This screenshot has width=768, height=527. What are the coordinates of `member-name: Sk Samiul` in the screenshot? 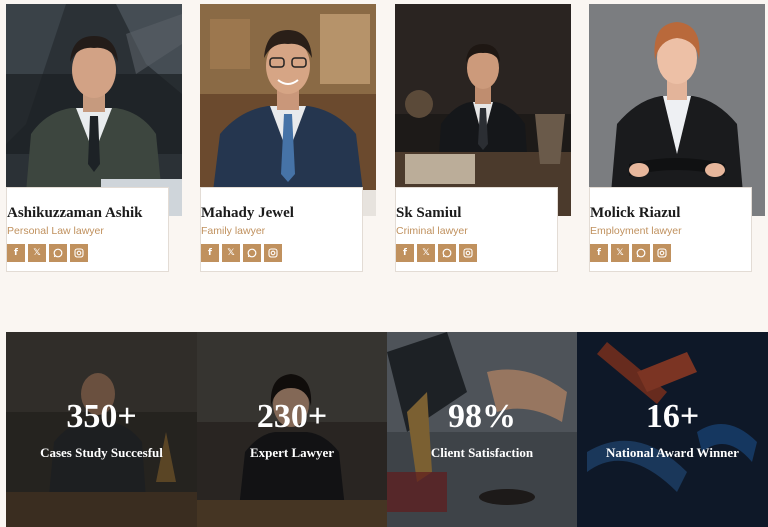 It's located at (429, 213).